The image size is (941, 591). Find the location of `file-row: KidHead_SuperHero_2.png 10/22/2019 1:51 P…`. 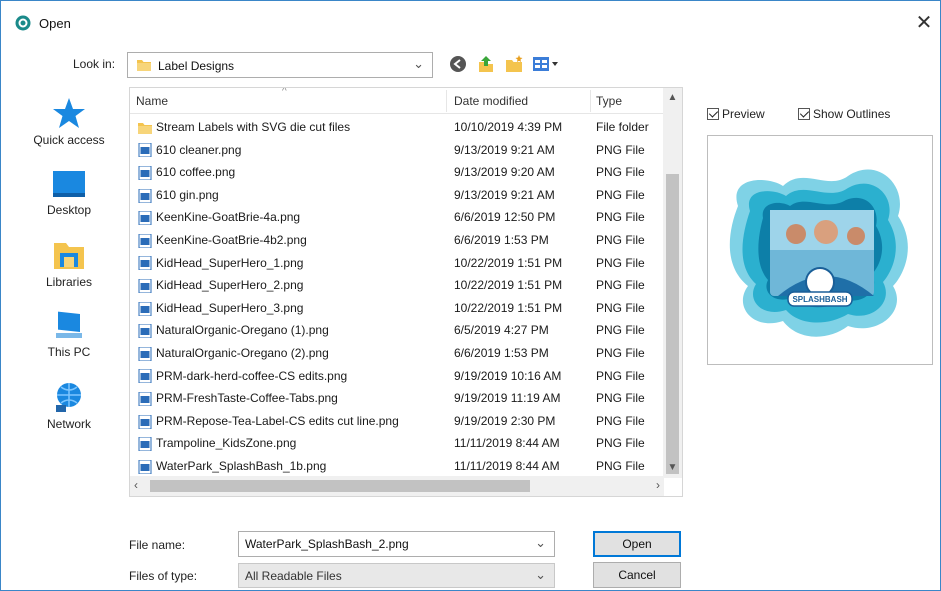

file-row: KidHead_SuperHero_2.png 10/22/2019 1:51 P… is located at coordinates (397, 285).